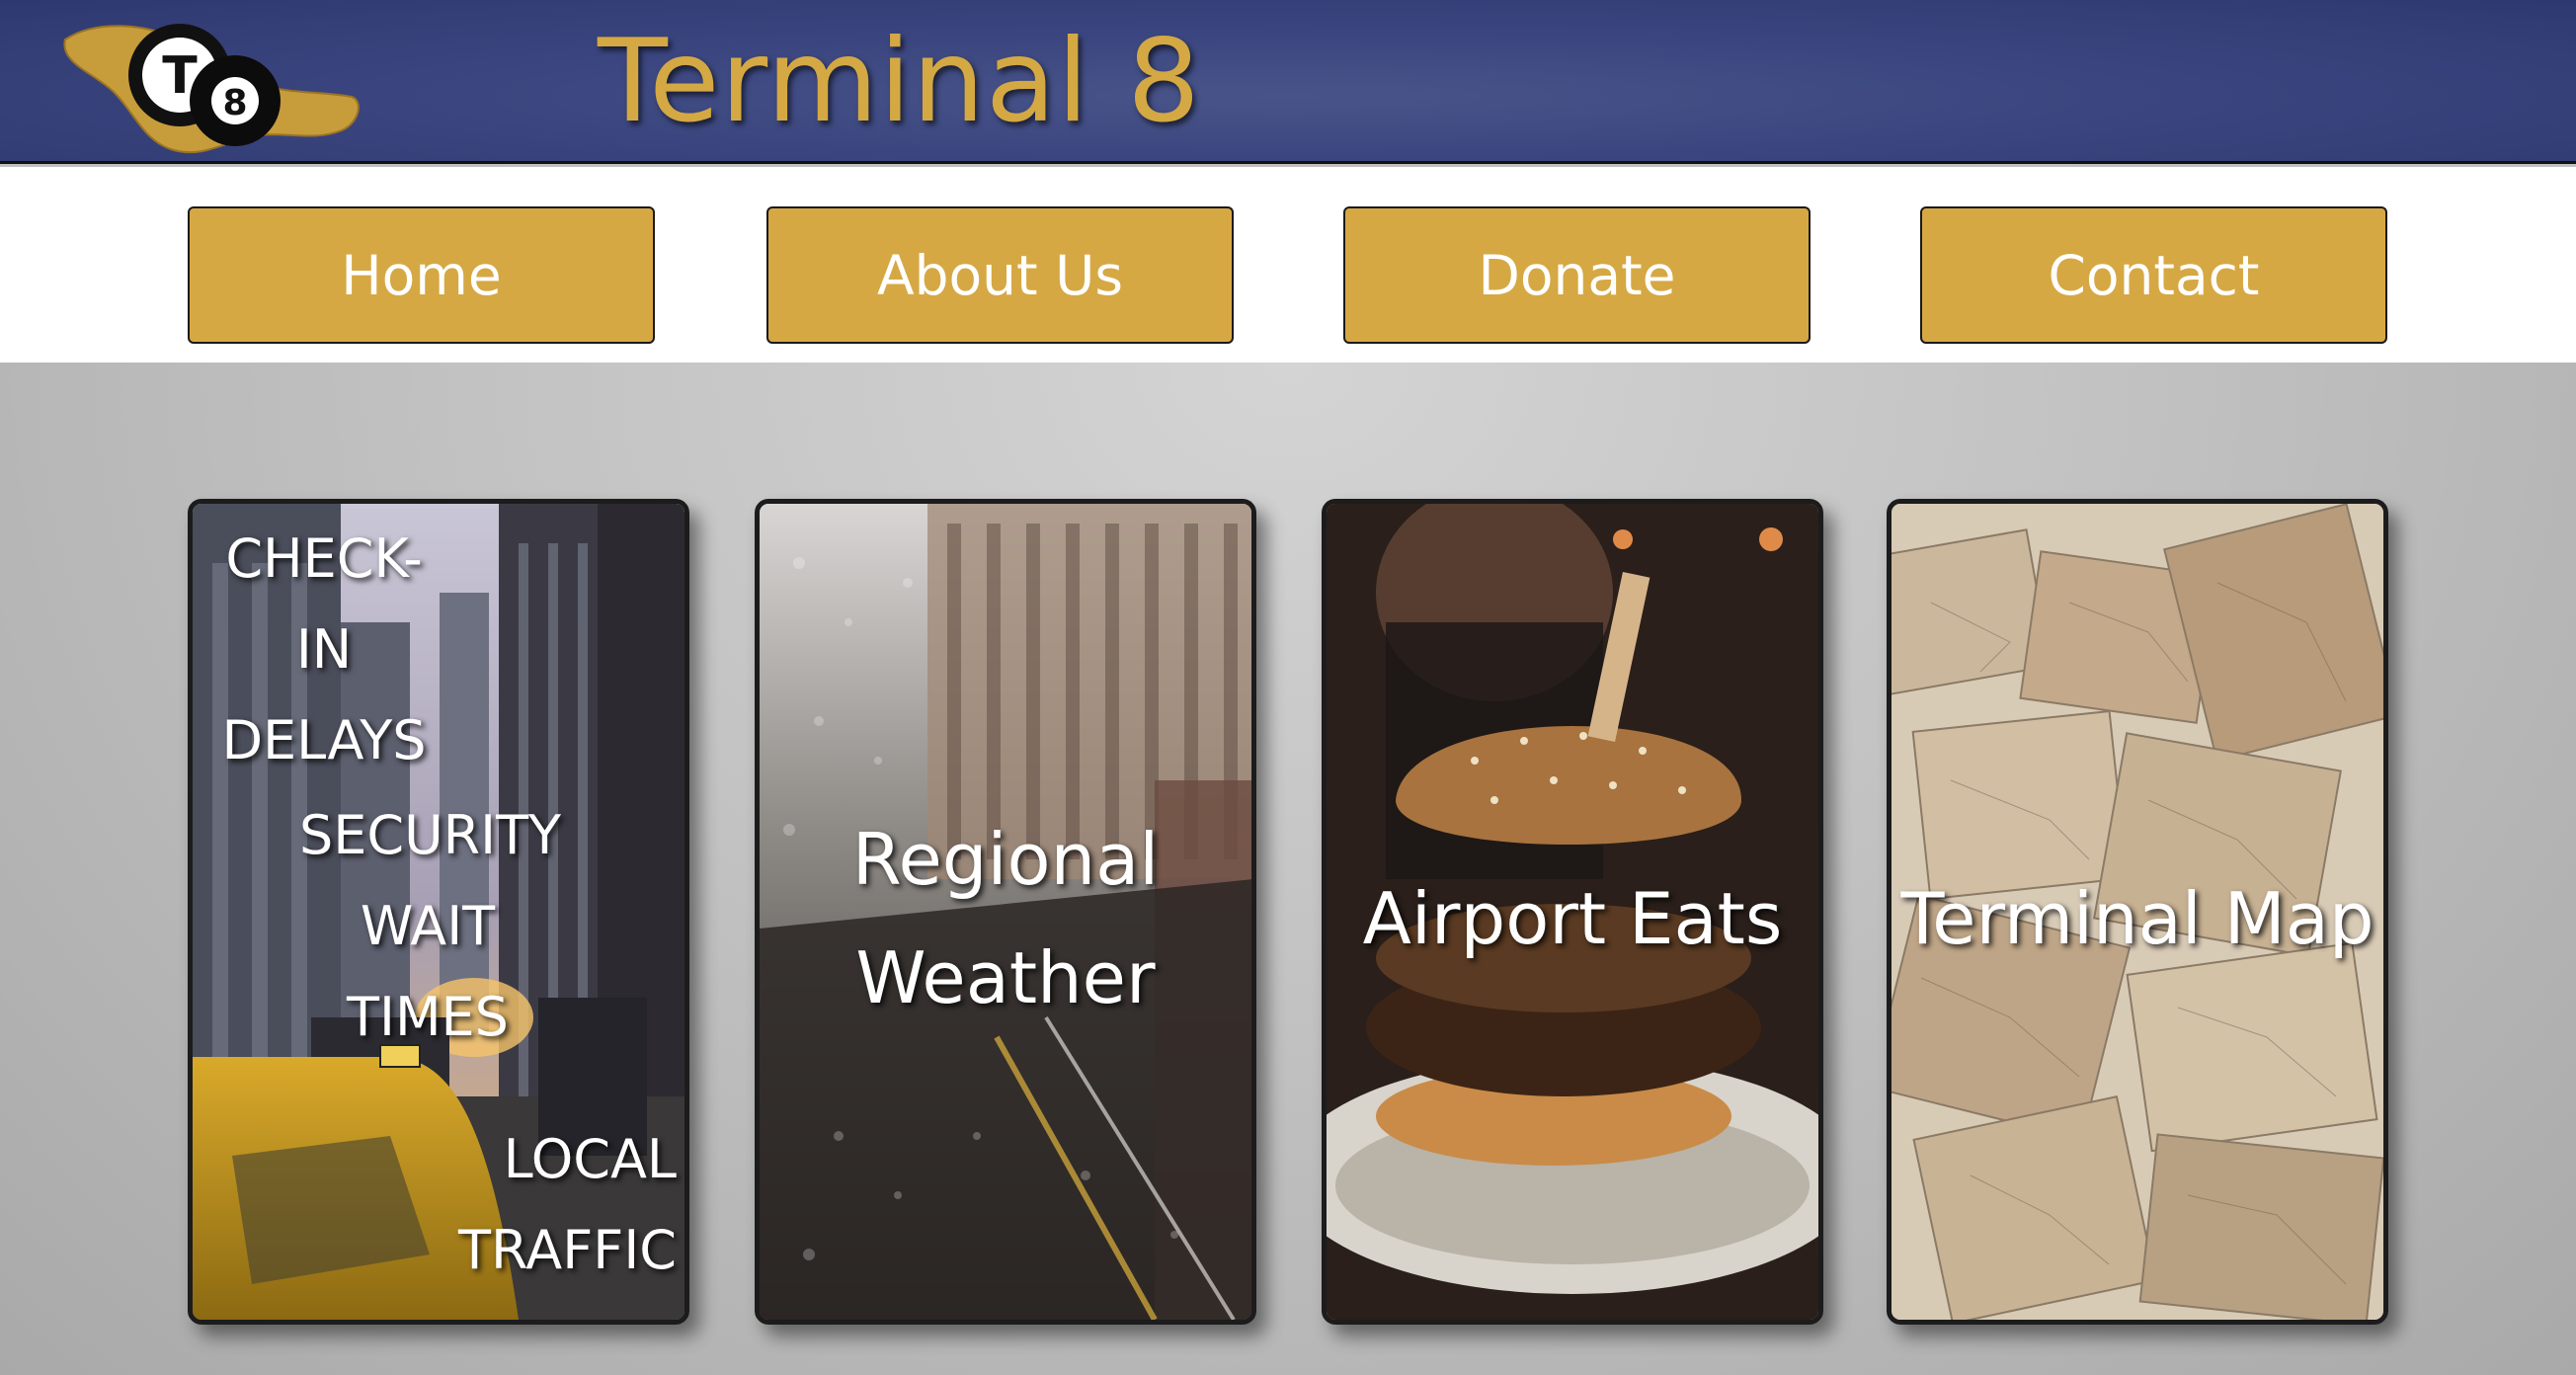 The height and width of the screenshot is (1375, 2576). I want to click on logo-digit-8: 8, so click(234, 103).